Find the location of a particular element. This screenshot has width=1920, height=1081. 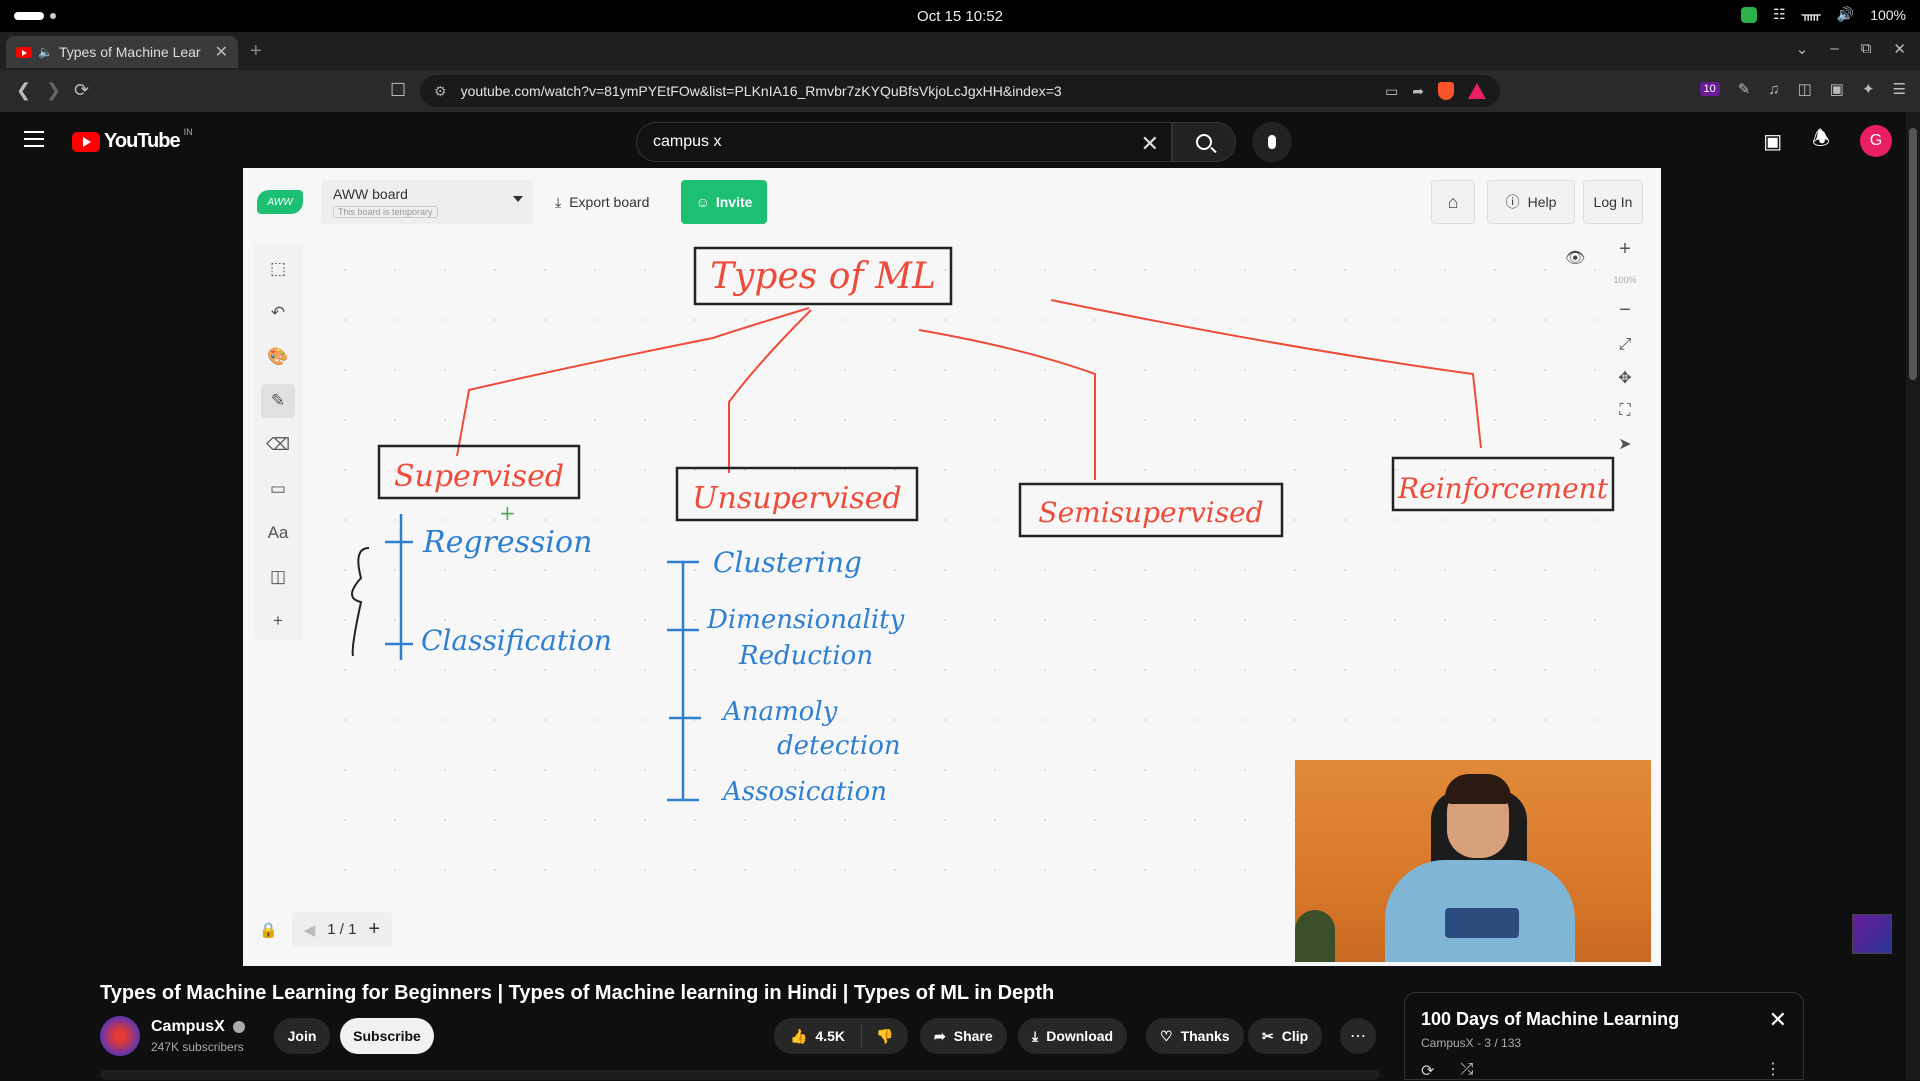

account-avatar: G is located at coordinates (1876, 141).